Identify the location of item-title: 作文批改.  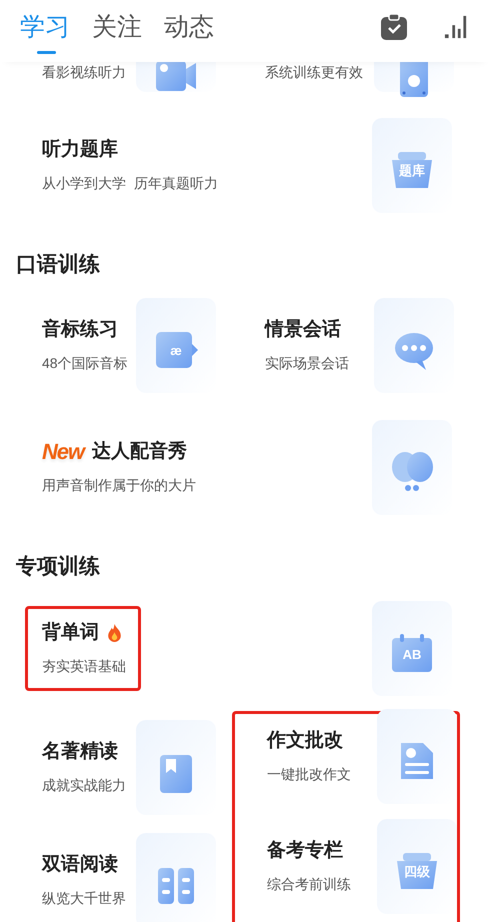
(305, 740).